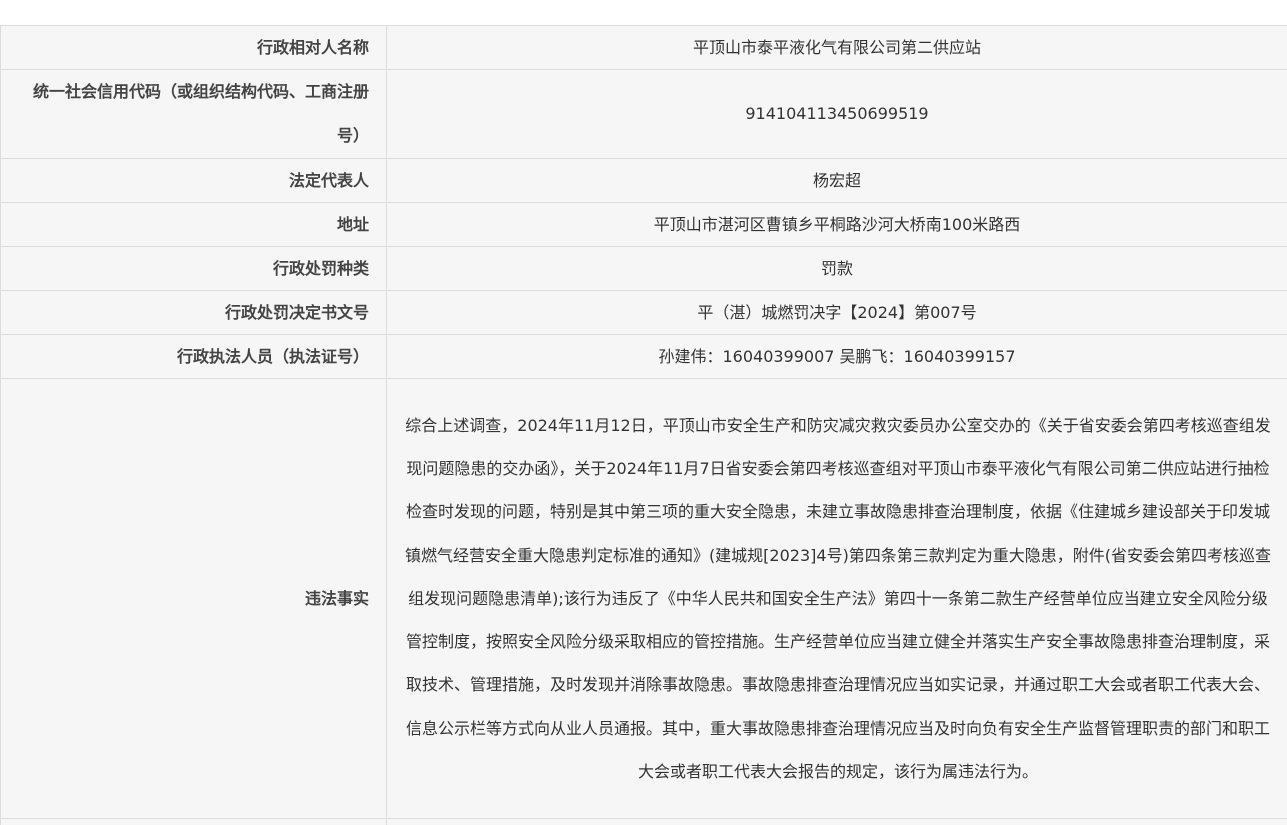  Describe the element at coordinates (193, 114) in the screenshot. I see `row-label-credit-code: 统一社会信用代码（或组织结构代码、工商注册号）` at that location.